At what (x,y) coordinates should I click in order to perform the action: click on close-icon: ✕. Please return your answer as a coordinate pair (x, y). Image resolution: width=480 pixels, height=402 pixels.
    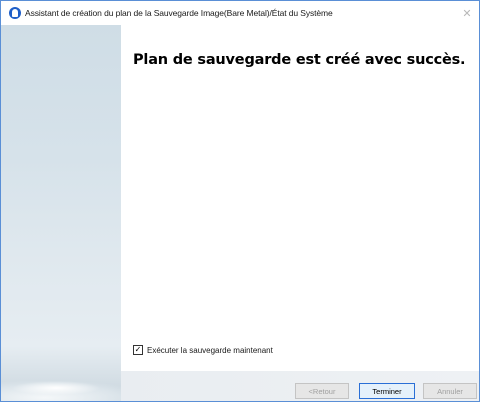
    Looking at the image, I should click on (467, 13).